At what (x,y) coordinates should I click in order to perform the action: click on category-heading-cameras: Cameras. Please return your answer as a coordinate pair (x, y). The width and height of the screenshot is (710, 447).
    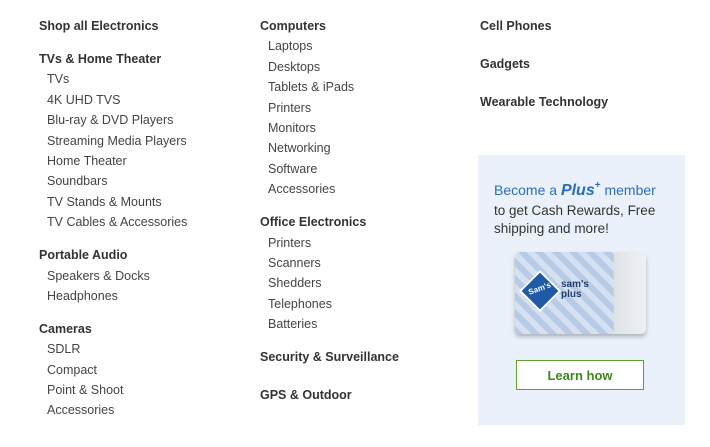
    Looking at the image, I should click on (144, 329).